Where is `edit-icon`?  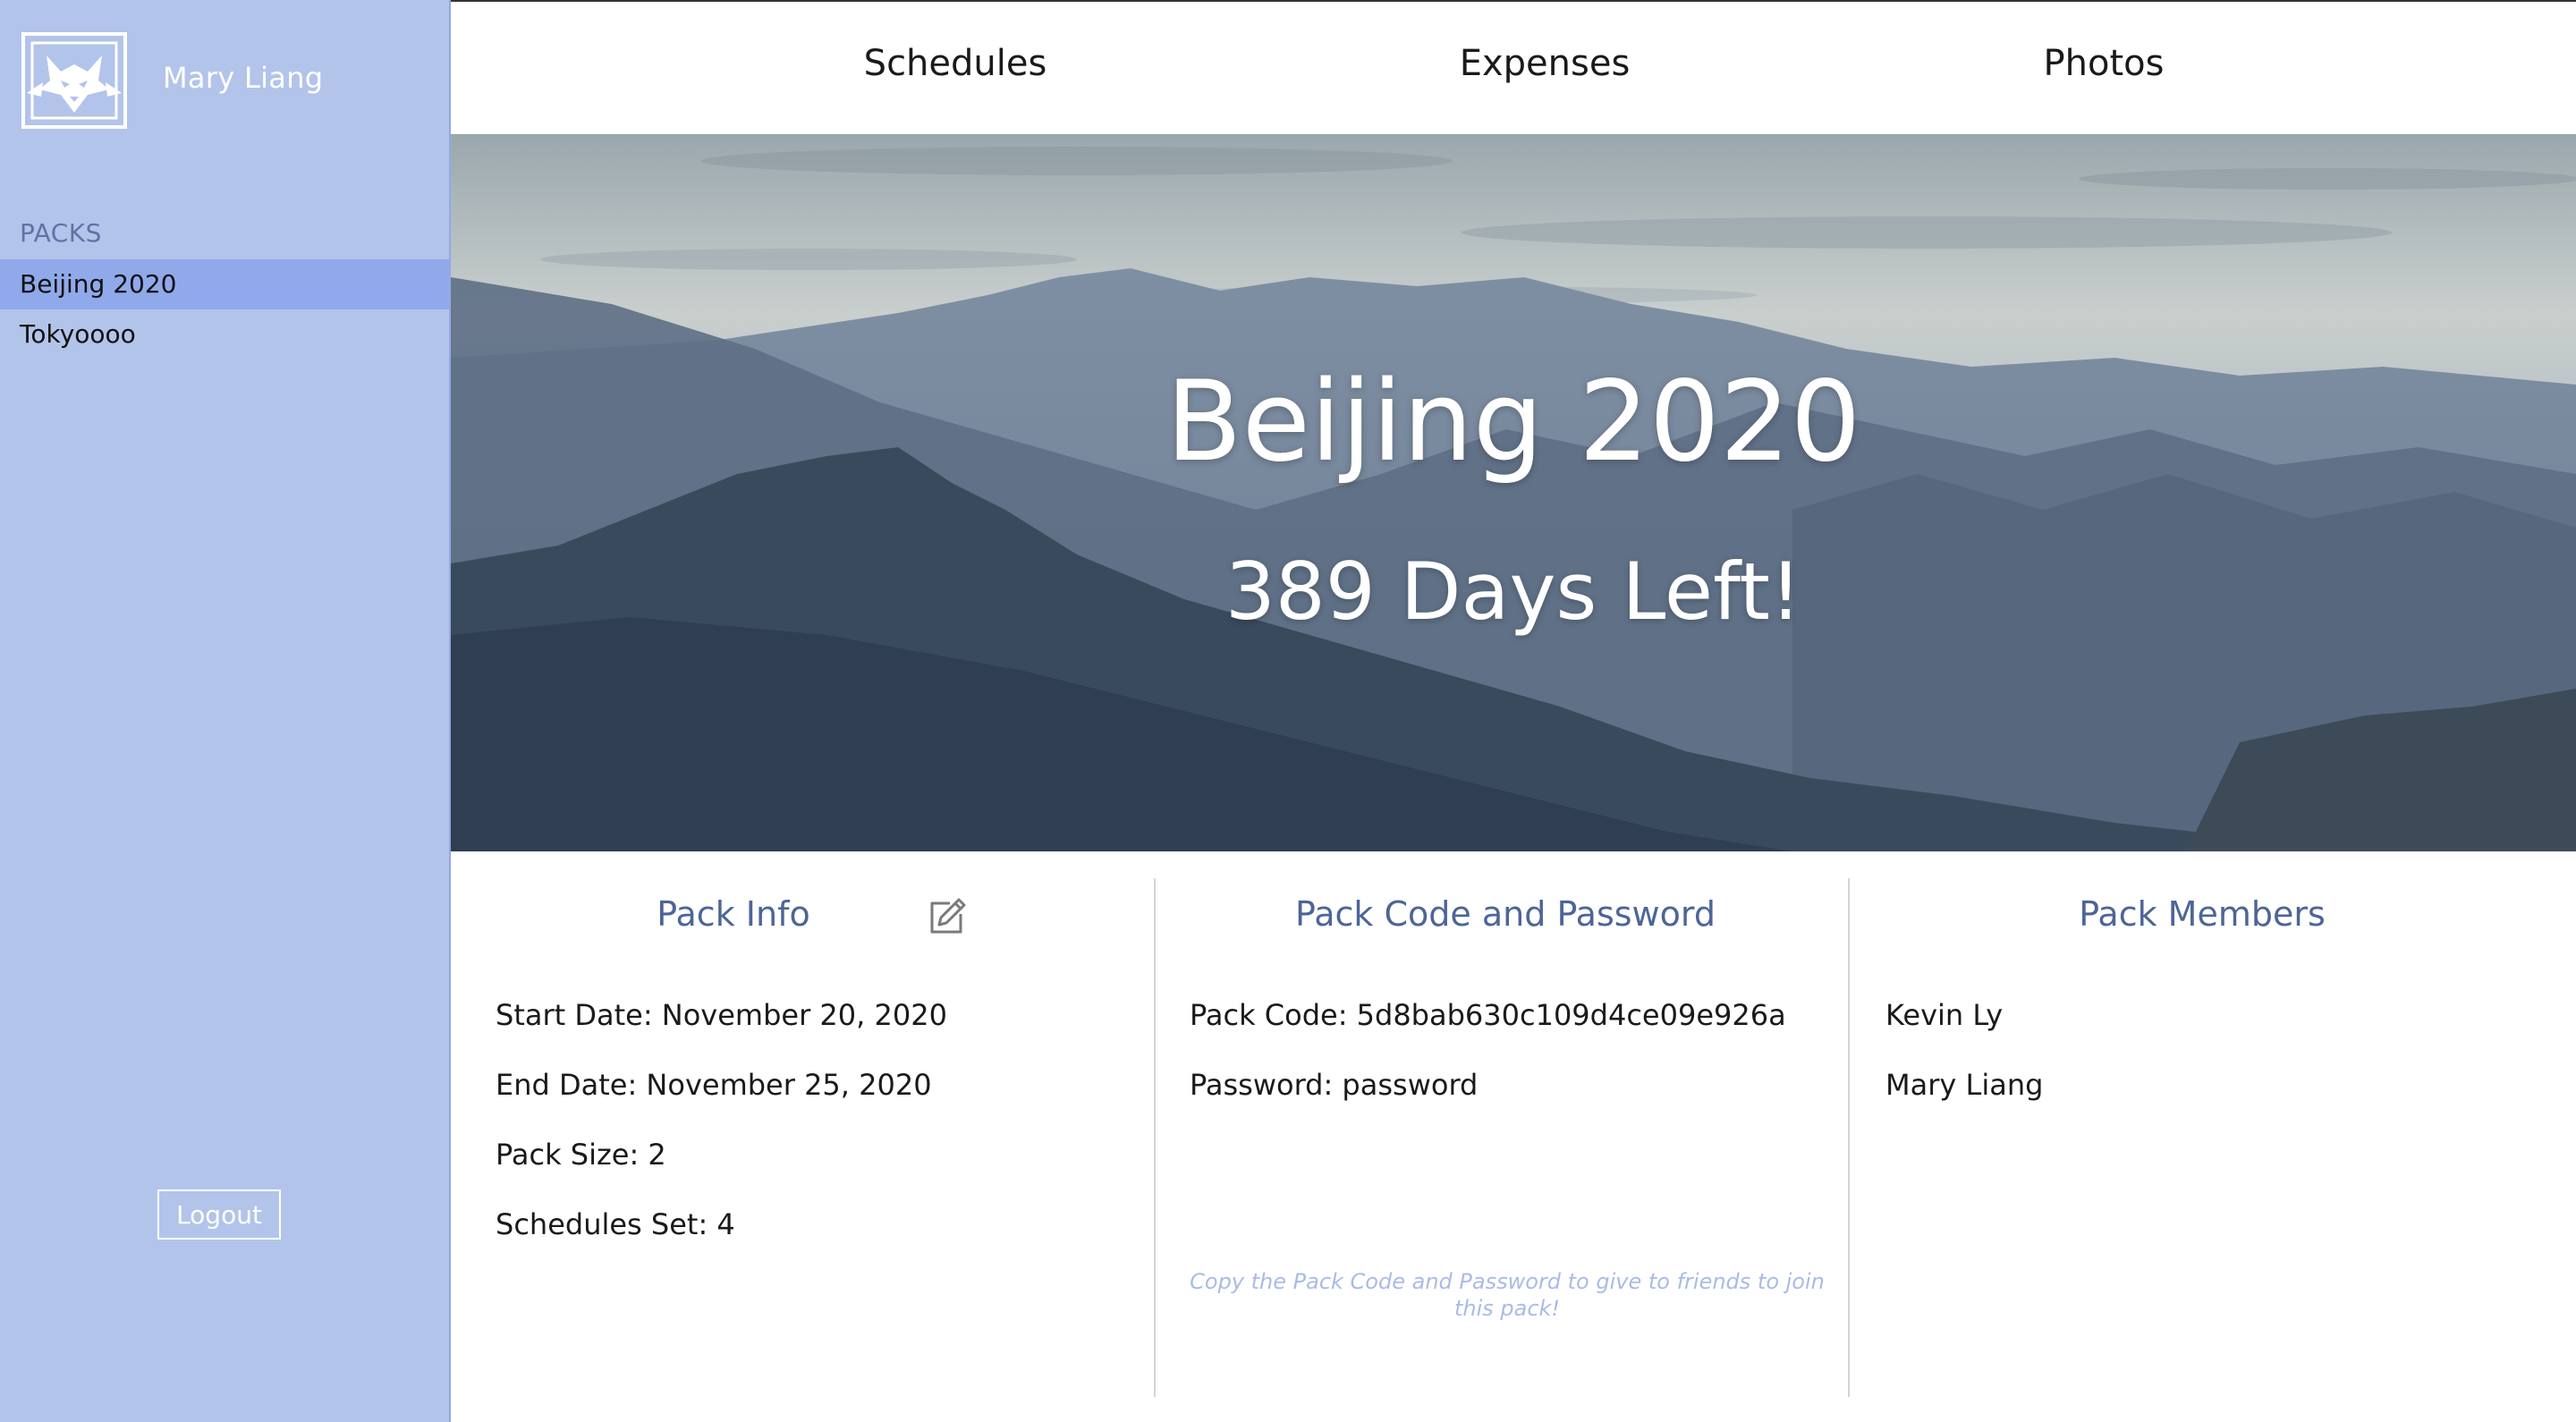 edit-icon is located at coordinates (947, 916).